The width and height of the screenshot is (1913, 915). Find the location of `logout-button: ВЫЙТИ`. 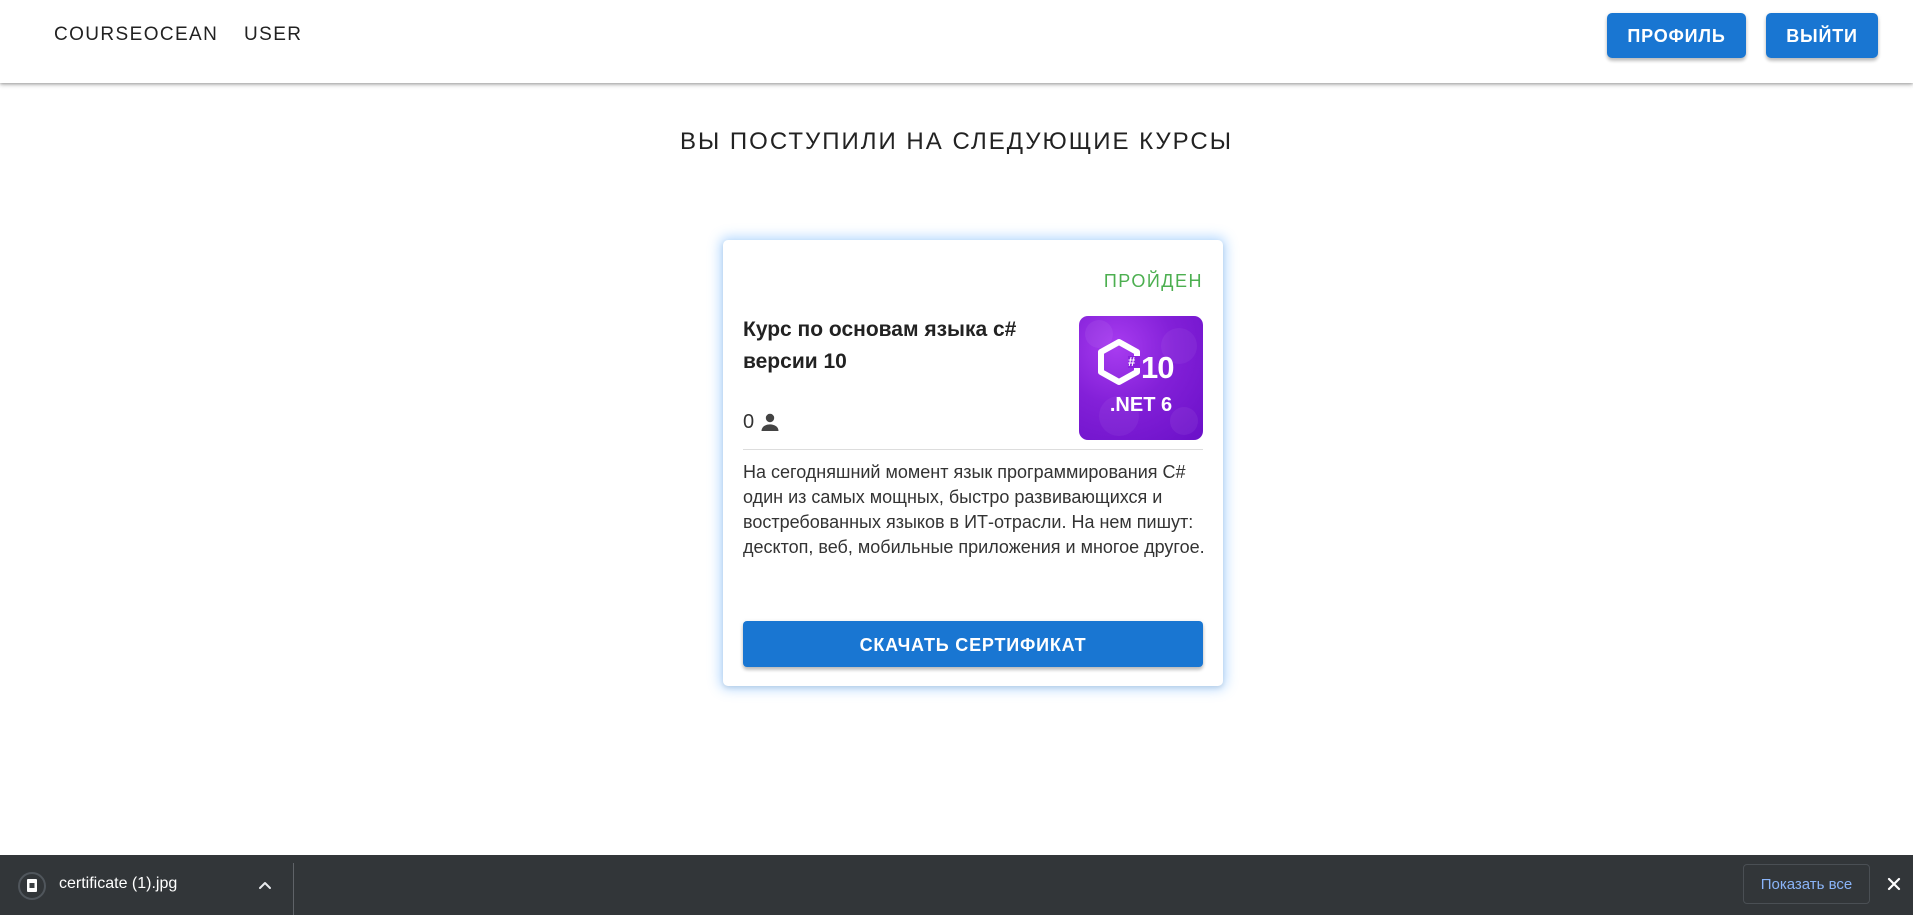

logout-button: ВЫЙТИ is located at coordinates (1822, 35).